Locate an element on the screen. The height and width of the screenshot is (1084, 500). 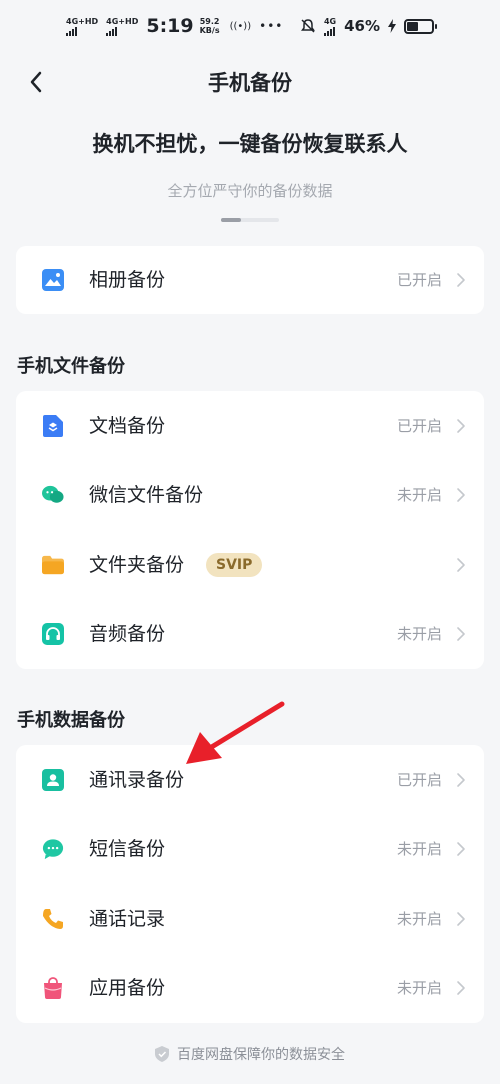
audio-backup-label: 音频备份 is located at coordinates (127, 634).